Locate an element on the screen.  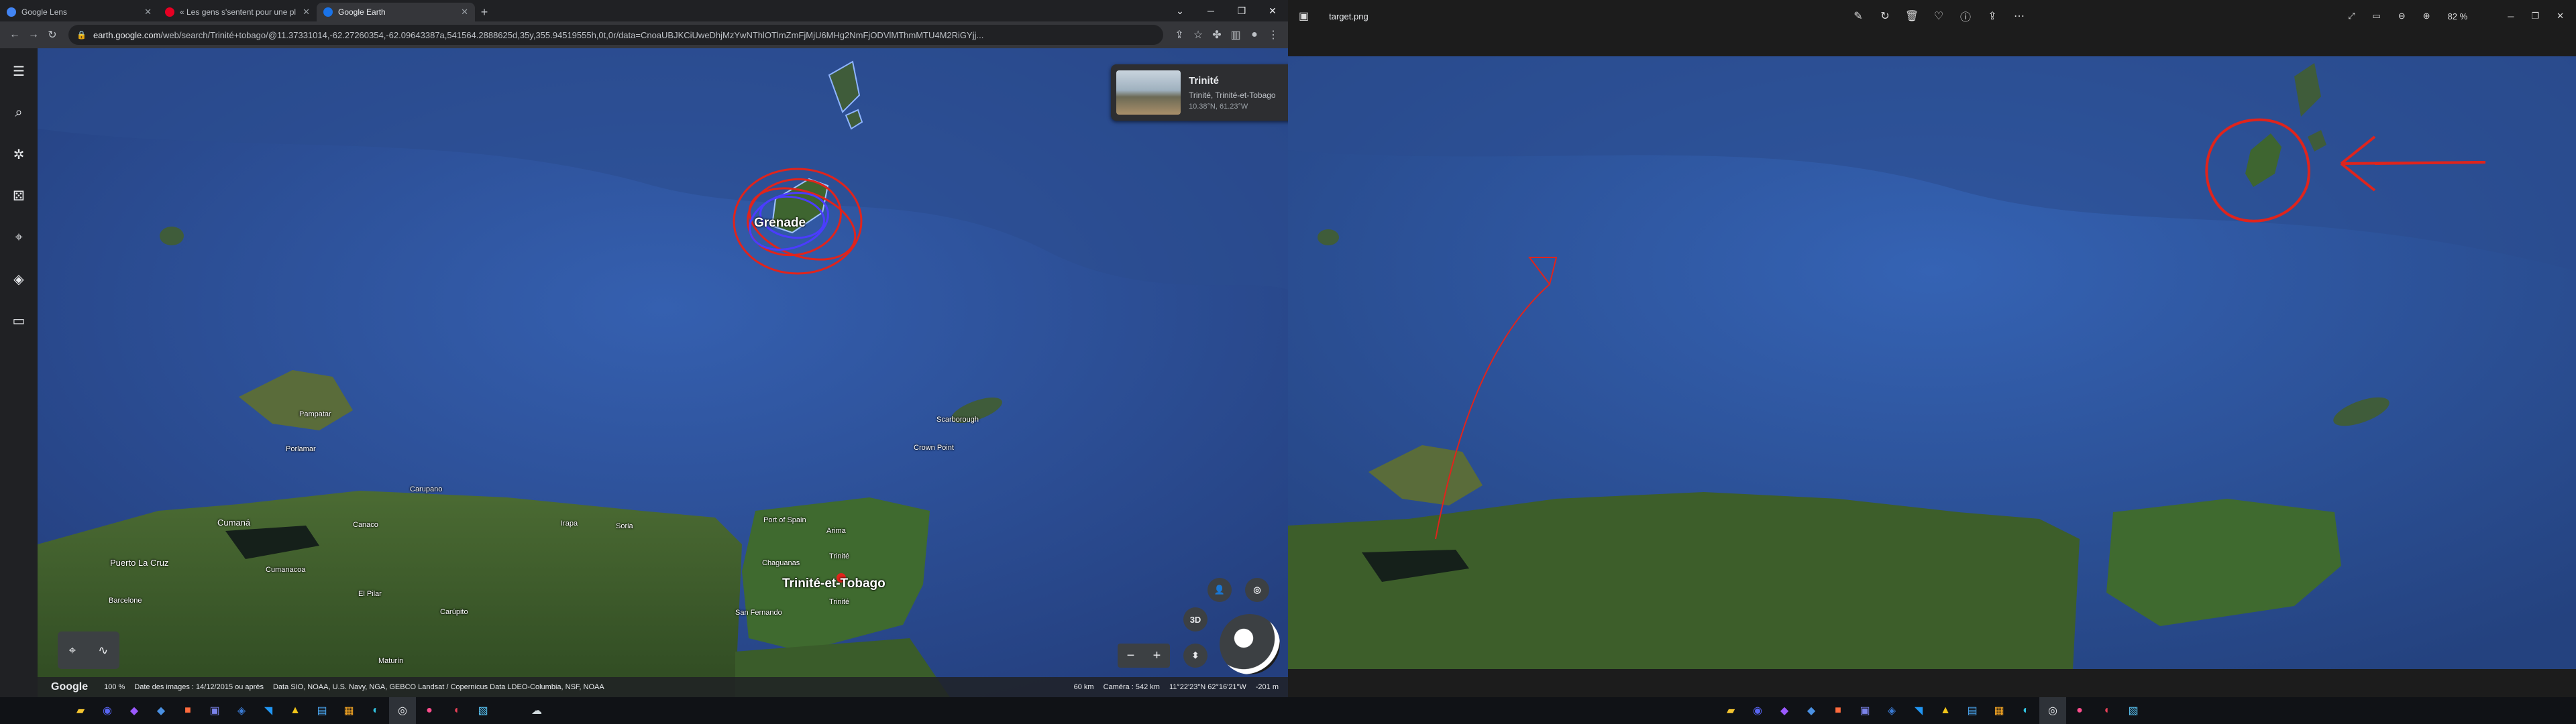
new-tab-button: + is located at coordinates (484, 12).